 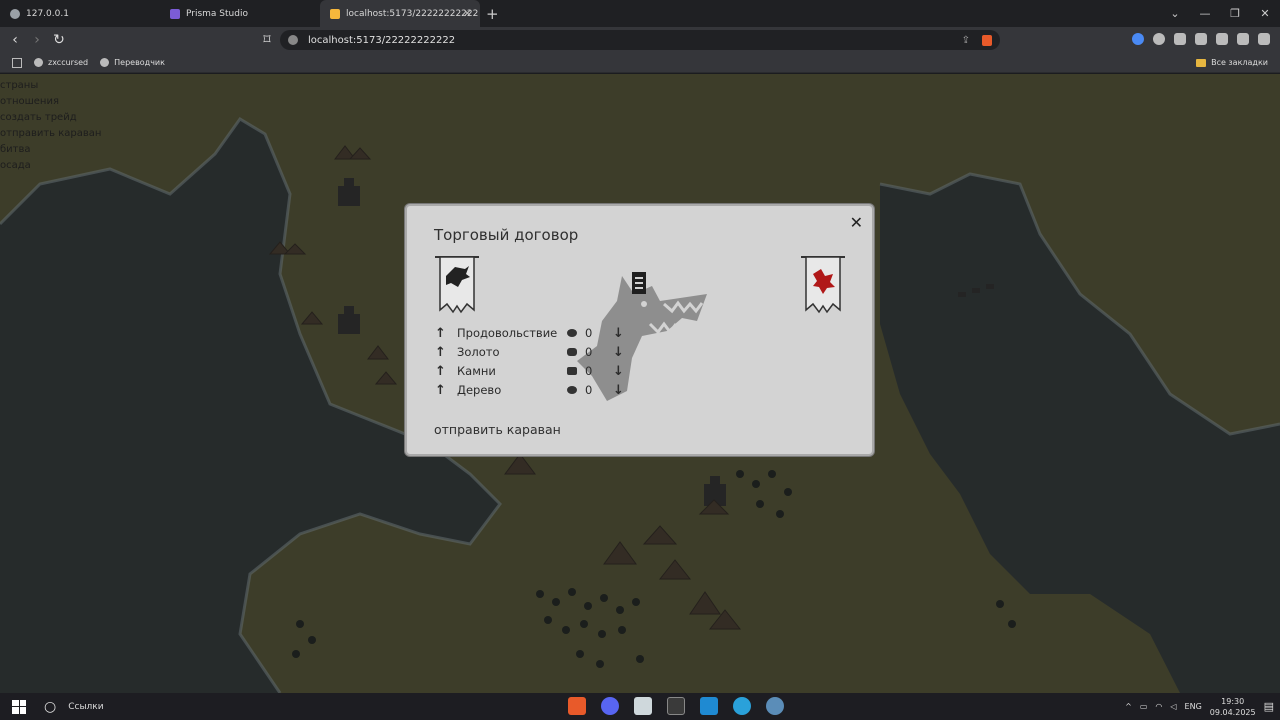 What do you see at coordinates (457, 285) in the screenshot?
I see `left-banner-icon` at bounding box center [457, 285].